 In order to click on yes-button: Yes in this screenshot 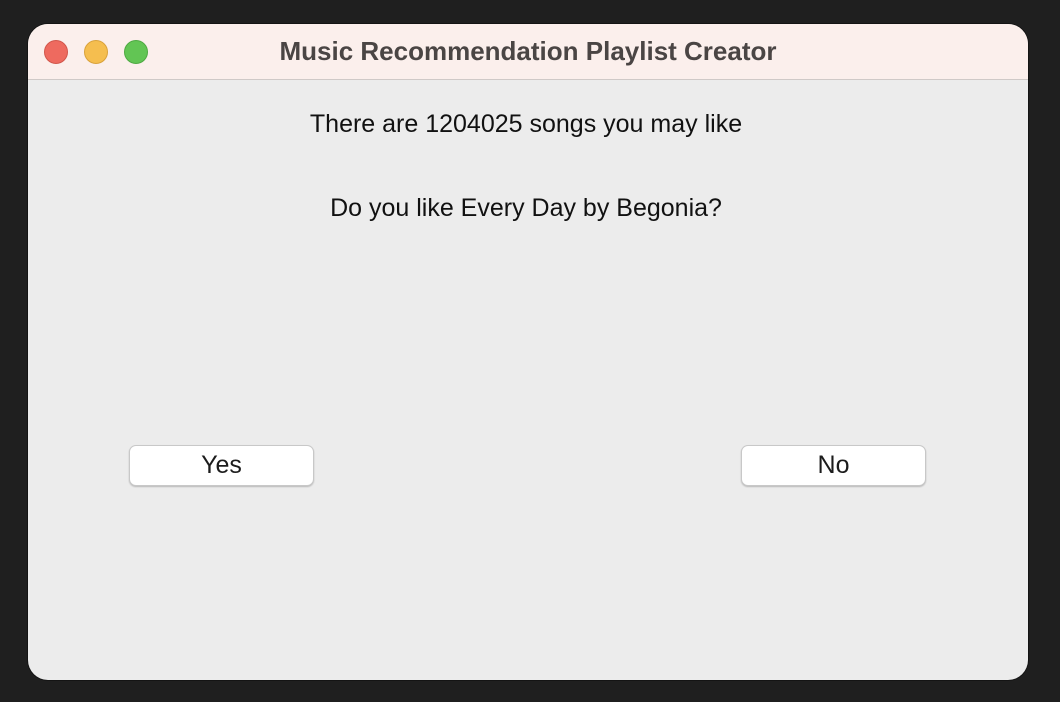, I will do `click(221, 465)`.